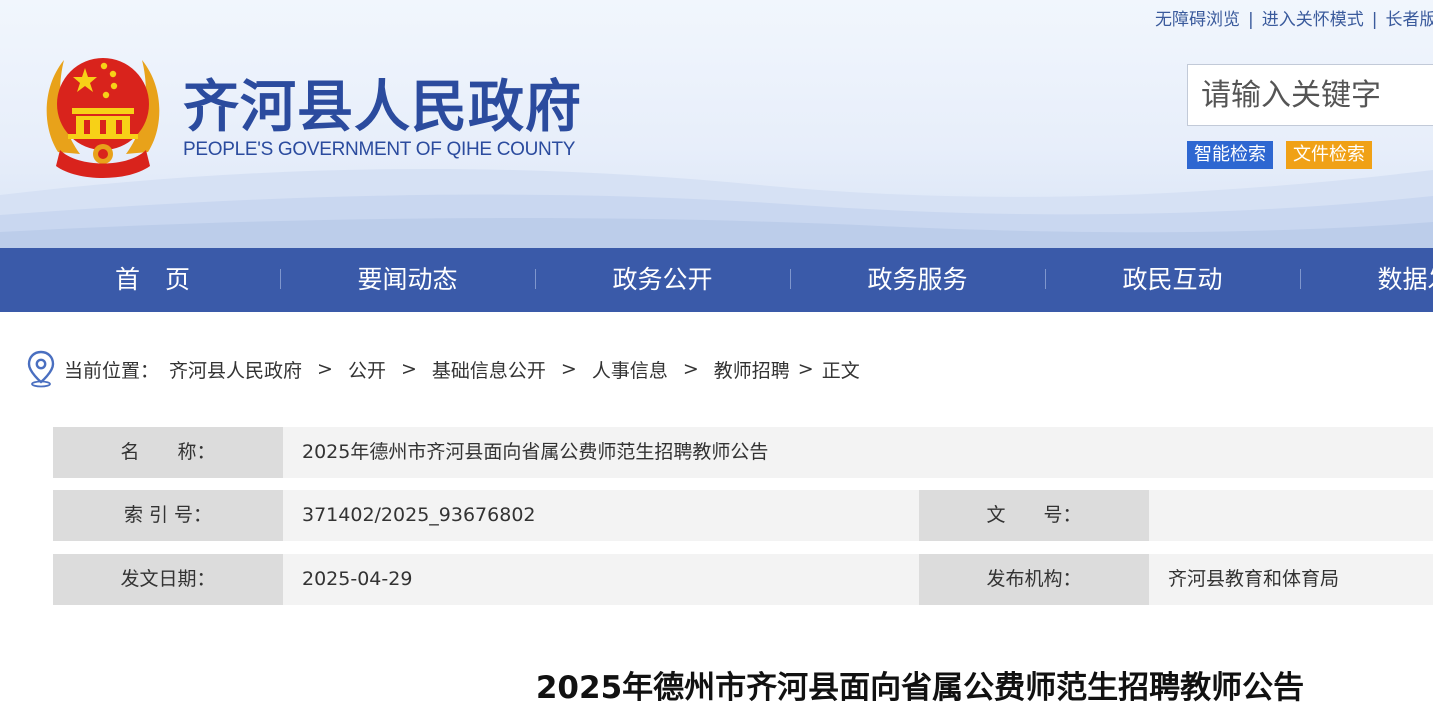  What do you see at coordinates (1313, 20) in the screenshot?
I see `care-mode-link: 进入关怀模式` at bounding box center [1313, 20].